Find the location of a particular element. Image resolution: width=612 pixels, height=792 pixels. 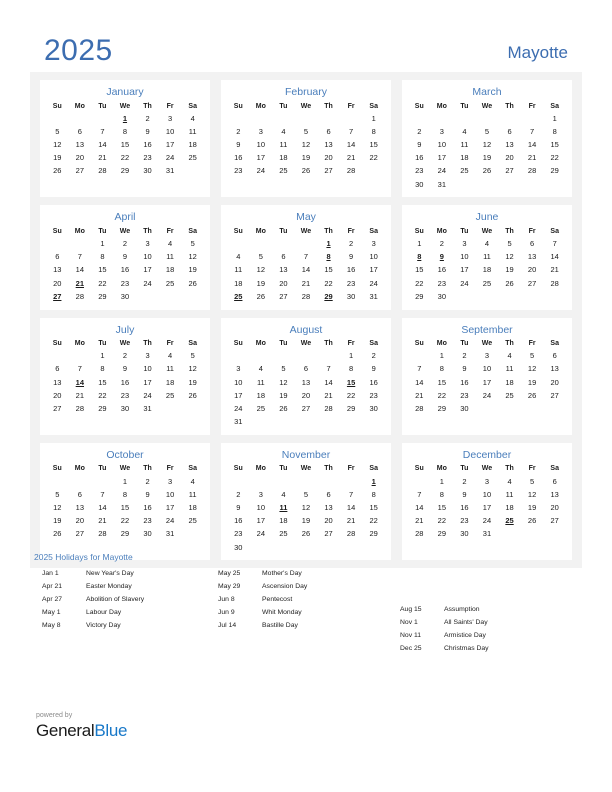

generalblue-logo: GeneralBlue is located at coordinates (82, 731).